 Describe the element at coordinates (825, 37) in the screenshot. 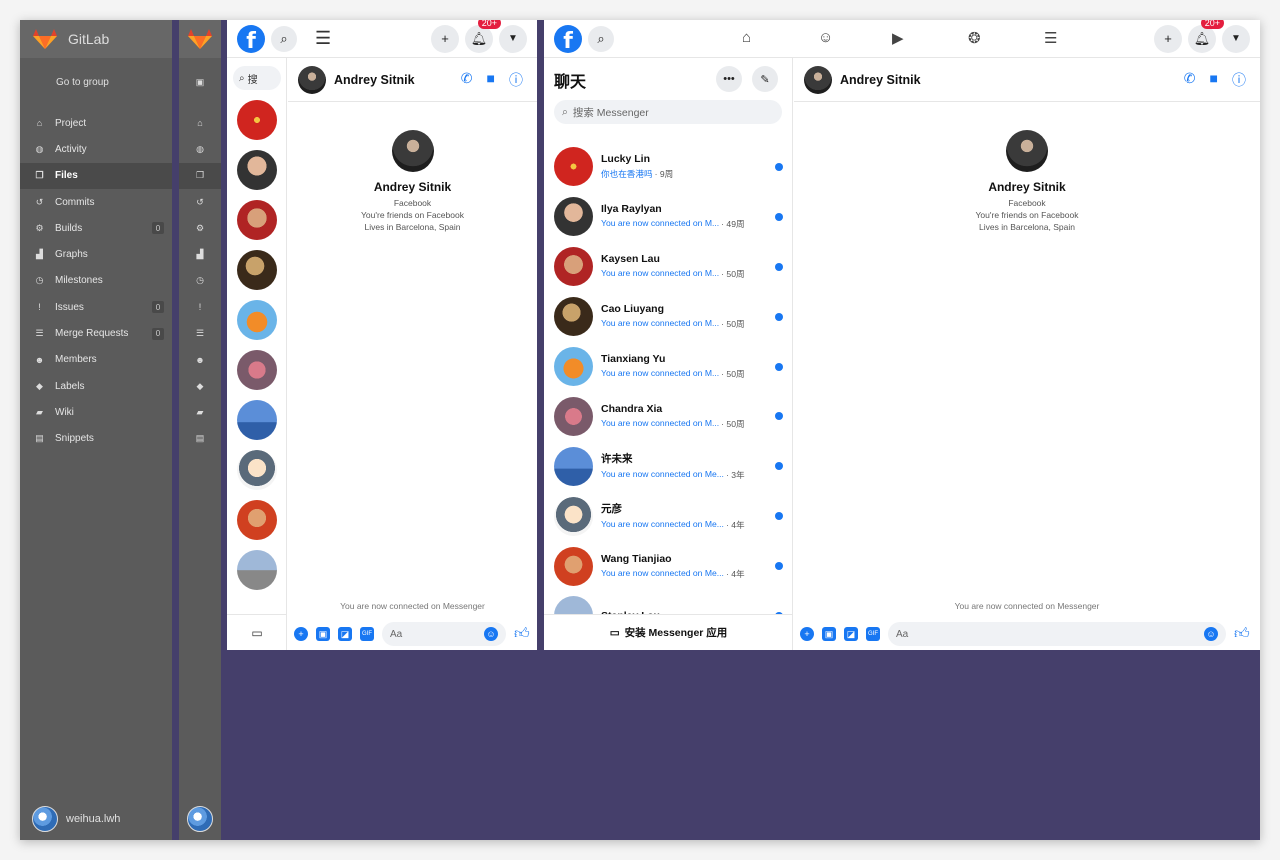

I see `friends-icon: ☺` at that location.